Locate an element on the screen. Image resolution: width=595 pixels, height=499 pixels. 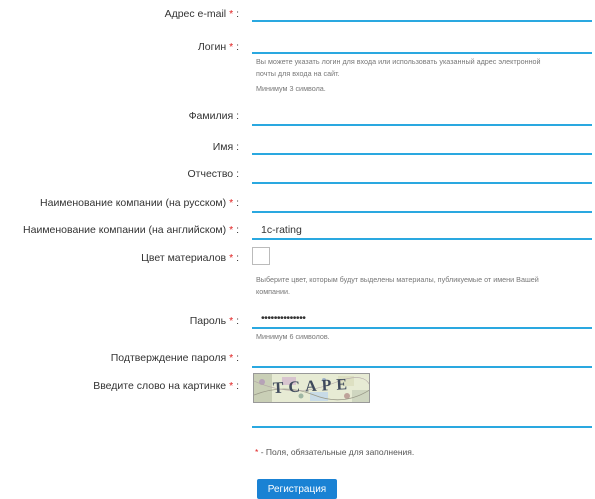
color-hint-line2: компании. is located at coordinates (273, 291).